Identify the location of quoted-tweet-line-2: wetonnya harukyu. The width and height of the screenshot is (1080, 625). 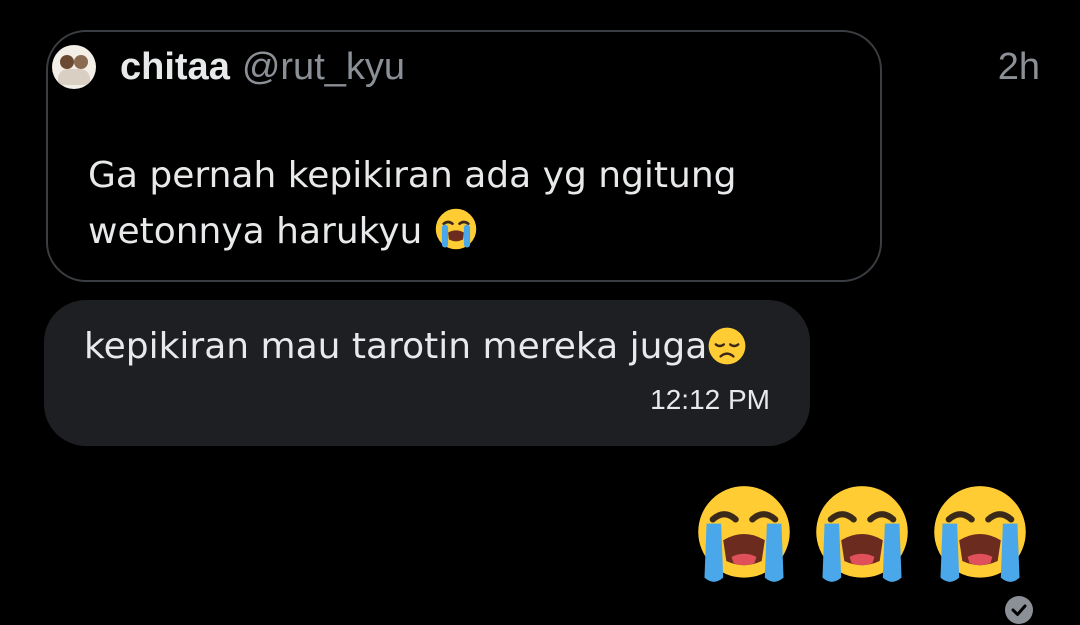
(448, 236).